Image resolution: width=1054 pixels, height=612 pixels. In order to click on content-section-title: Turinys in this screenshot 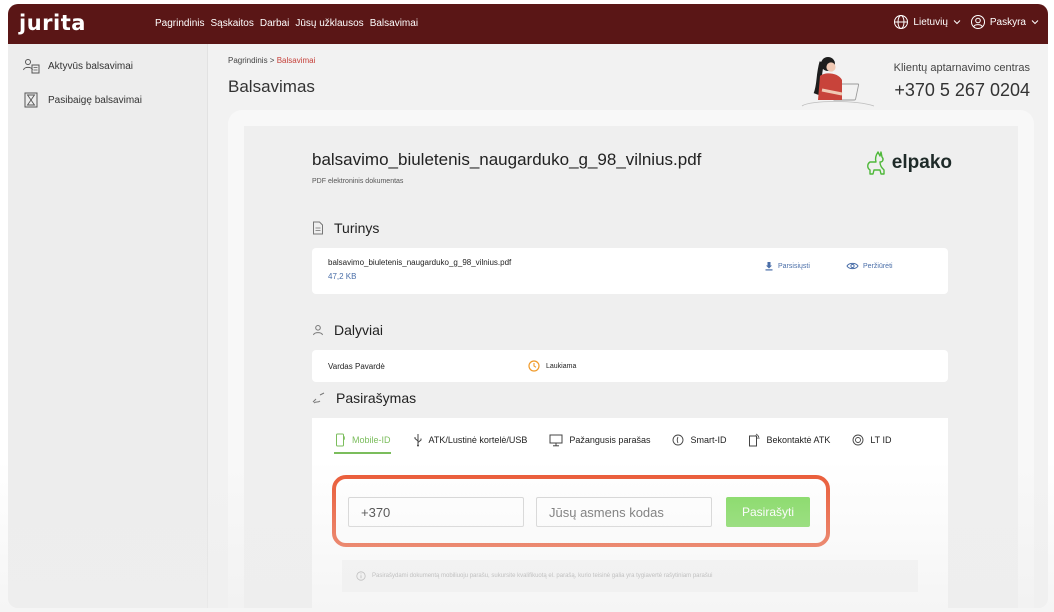, I will do `click(345, 228)`.